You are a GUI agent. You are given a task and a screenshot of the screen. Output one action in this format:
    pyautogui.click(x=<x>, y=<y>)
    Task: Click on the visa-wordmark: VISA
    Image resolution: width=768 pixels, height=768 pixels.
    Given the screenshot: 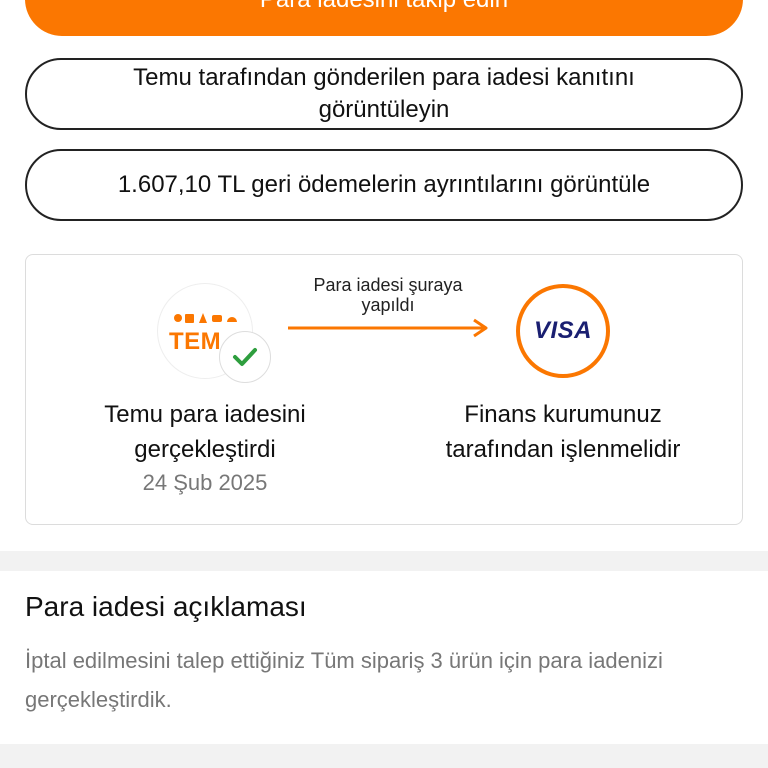 What is the action you would take?
    pyautogui.click(x=562, y=330)
    